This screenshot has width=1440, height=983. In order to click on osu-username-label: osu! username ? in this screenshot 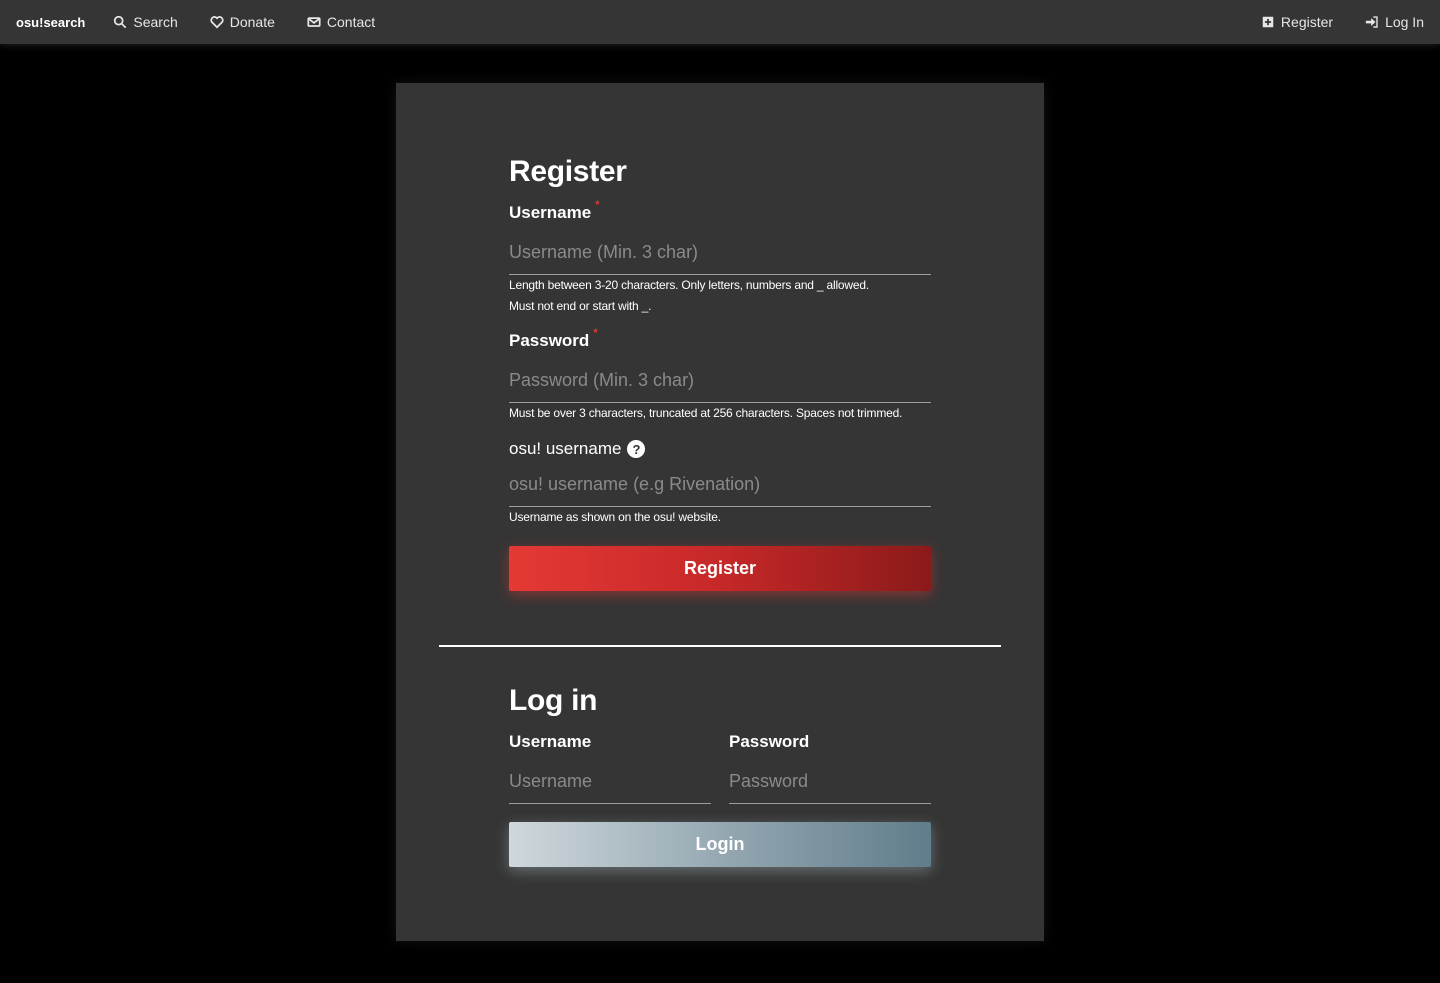, I will do `click(720, 449)`.